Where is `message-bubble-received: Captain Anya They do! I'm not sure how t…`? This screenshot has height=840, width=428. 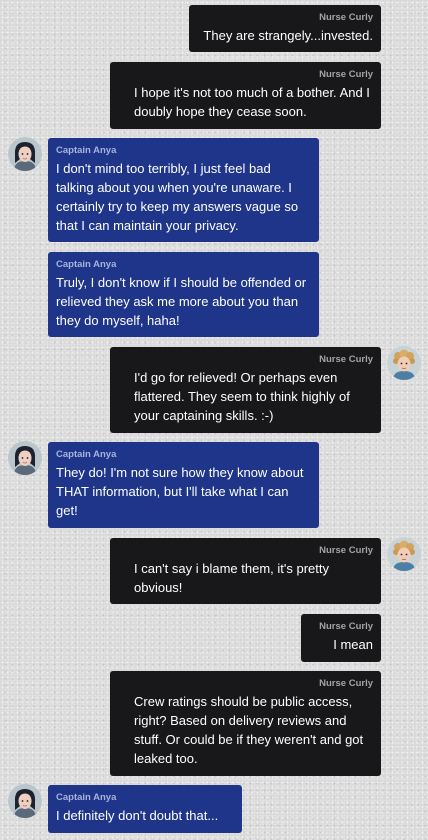
message-bubble-received: Captain Anya They do! I'm not sure how t… is located at coordinates (183, 485).